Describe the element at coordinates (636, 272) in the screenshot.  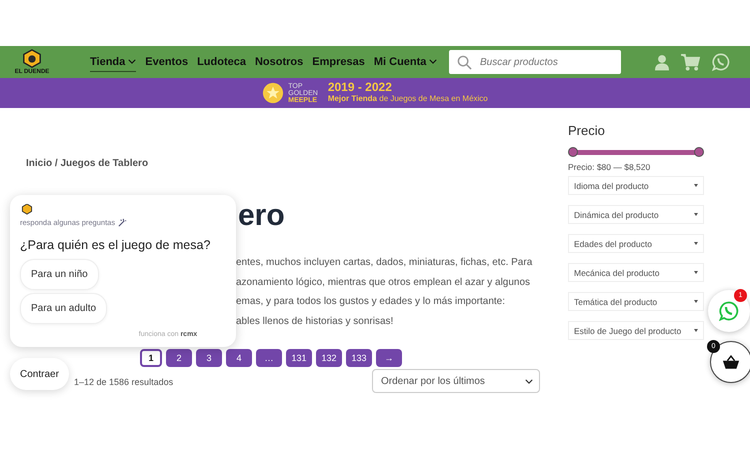
I see `filter-dropdown: Mecánica del producto` at that location.